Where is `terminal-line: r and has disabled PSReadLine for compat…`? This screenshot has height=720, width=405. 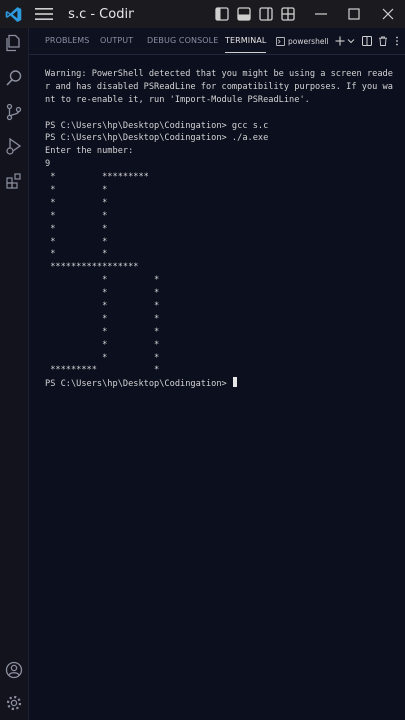 terminal-line: r and has disabled PSReadLine for compat… is located at coordinates (219, 86).